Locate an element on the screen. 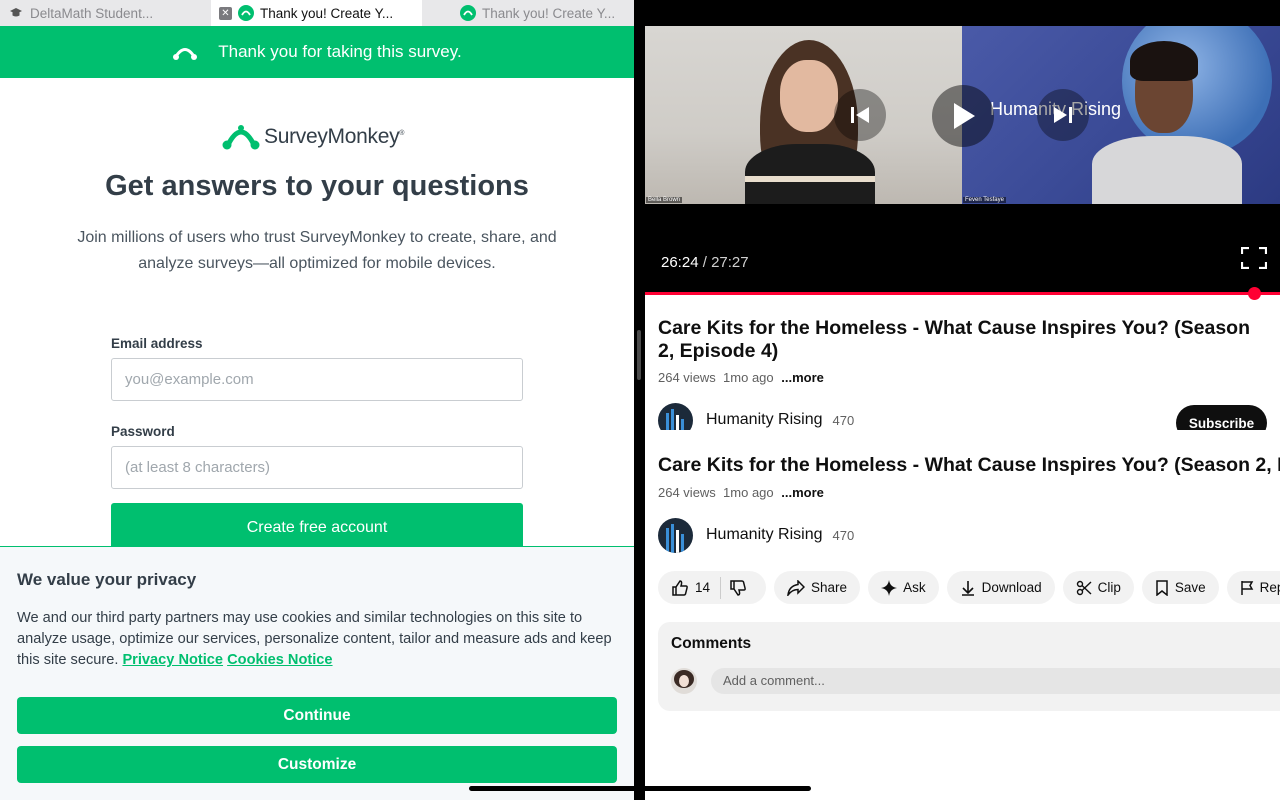 This screenshot has height=800, width=1280. duration: 27:27 is located at coordinates (730, 262).